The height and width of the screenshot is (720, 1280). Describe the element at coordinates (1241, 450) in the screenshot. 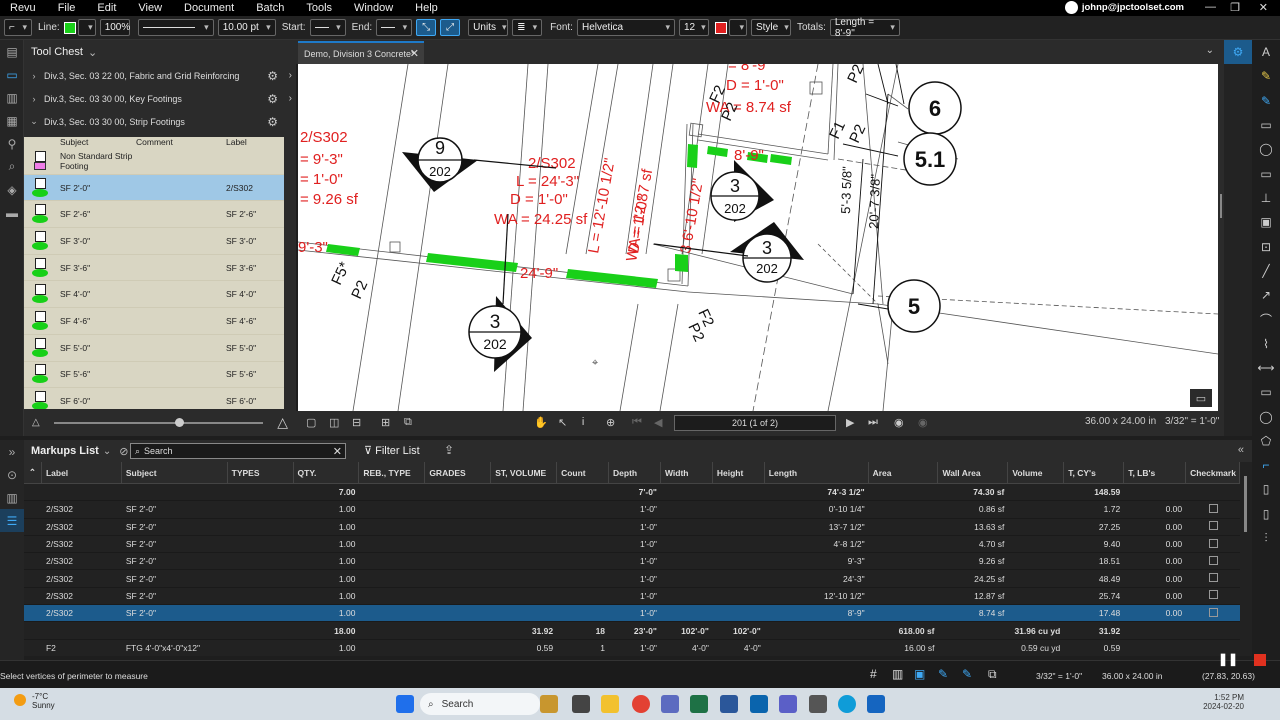

I see `collapse-panel-icon: «` at that location.